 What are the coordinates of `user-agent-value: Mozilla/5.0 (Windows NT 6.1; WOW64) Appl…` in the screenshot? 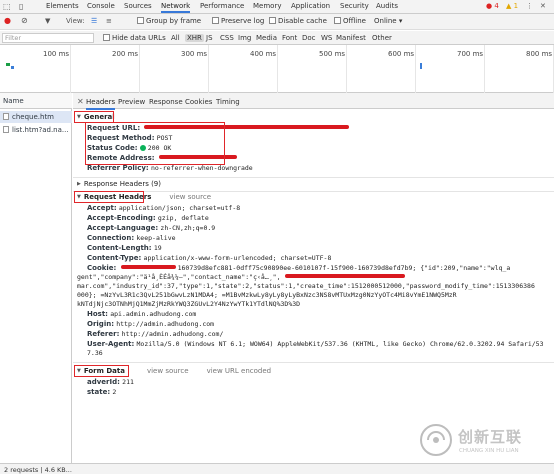 It's located at (340, 344).